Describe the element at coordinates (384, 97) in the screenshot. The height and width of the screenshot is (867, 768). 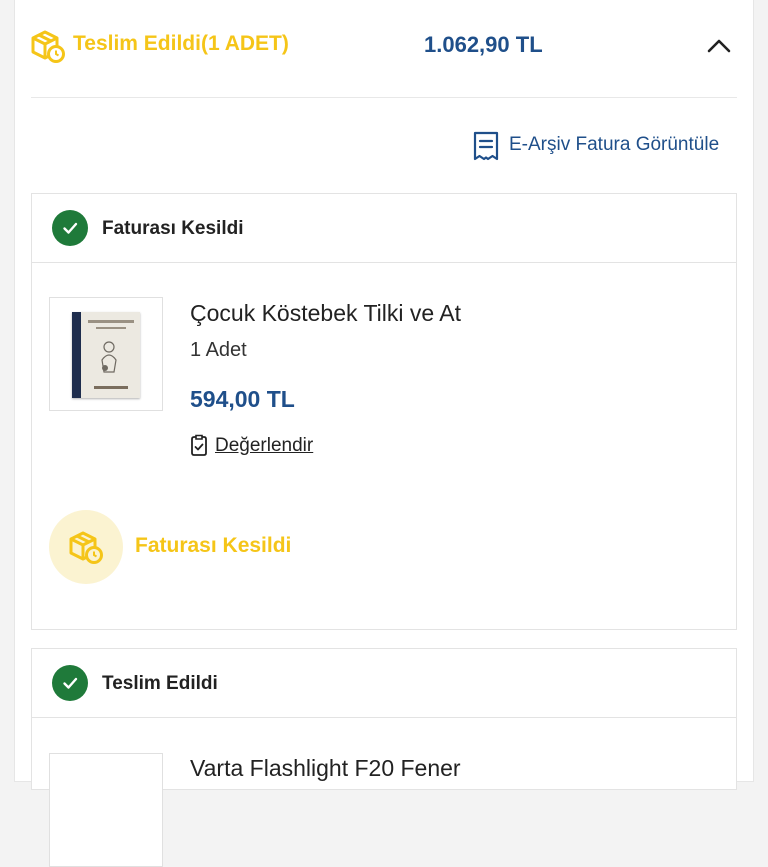
I see `divider` at that location.